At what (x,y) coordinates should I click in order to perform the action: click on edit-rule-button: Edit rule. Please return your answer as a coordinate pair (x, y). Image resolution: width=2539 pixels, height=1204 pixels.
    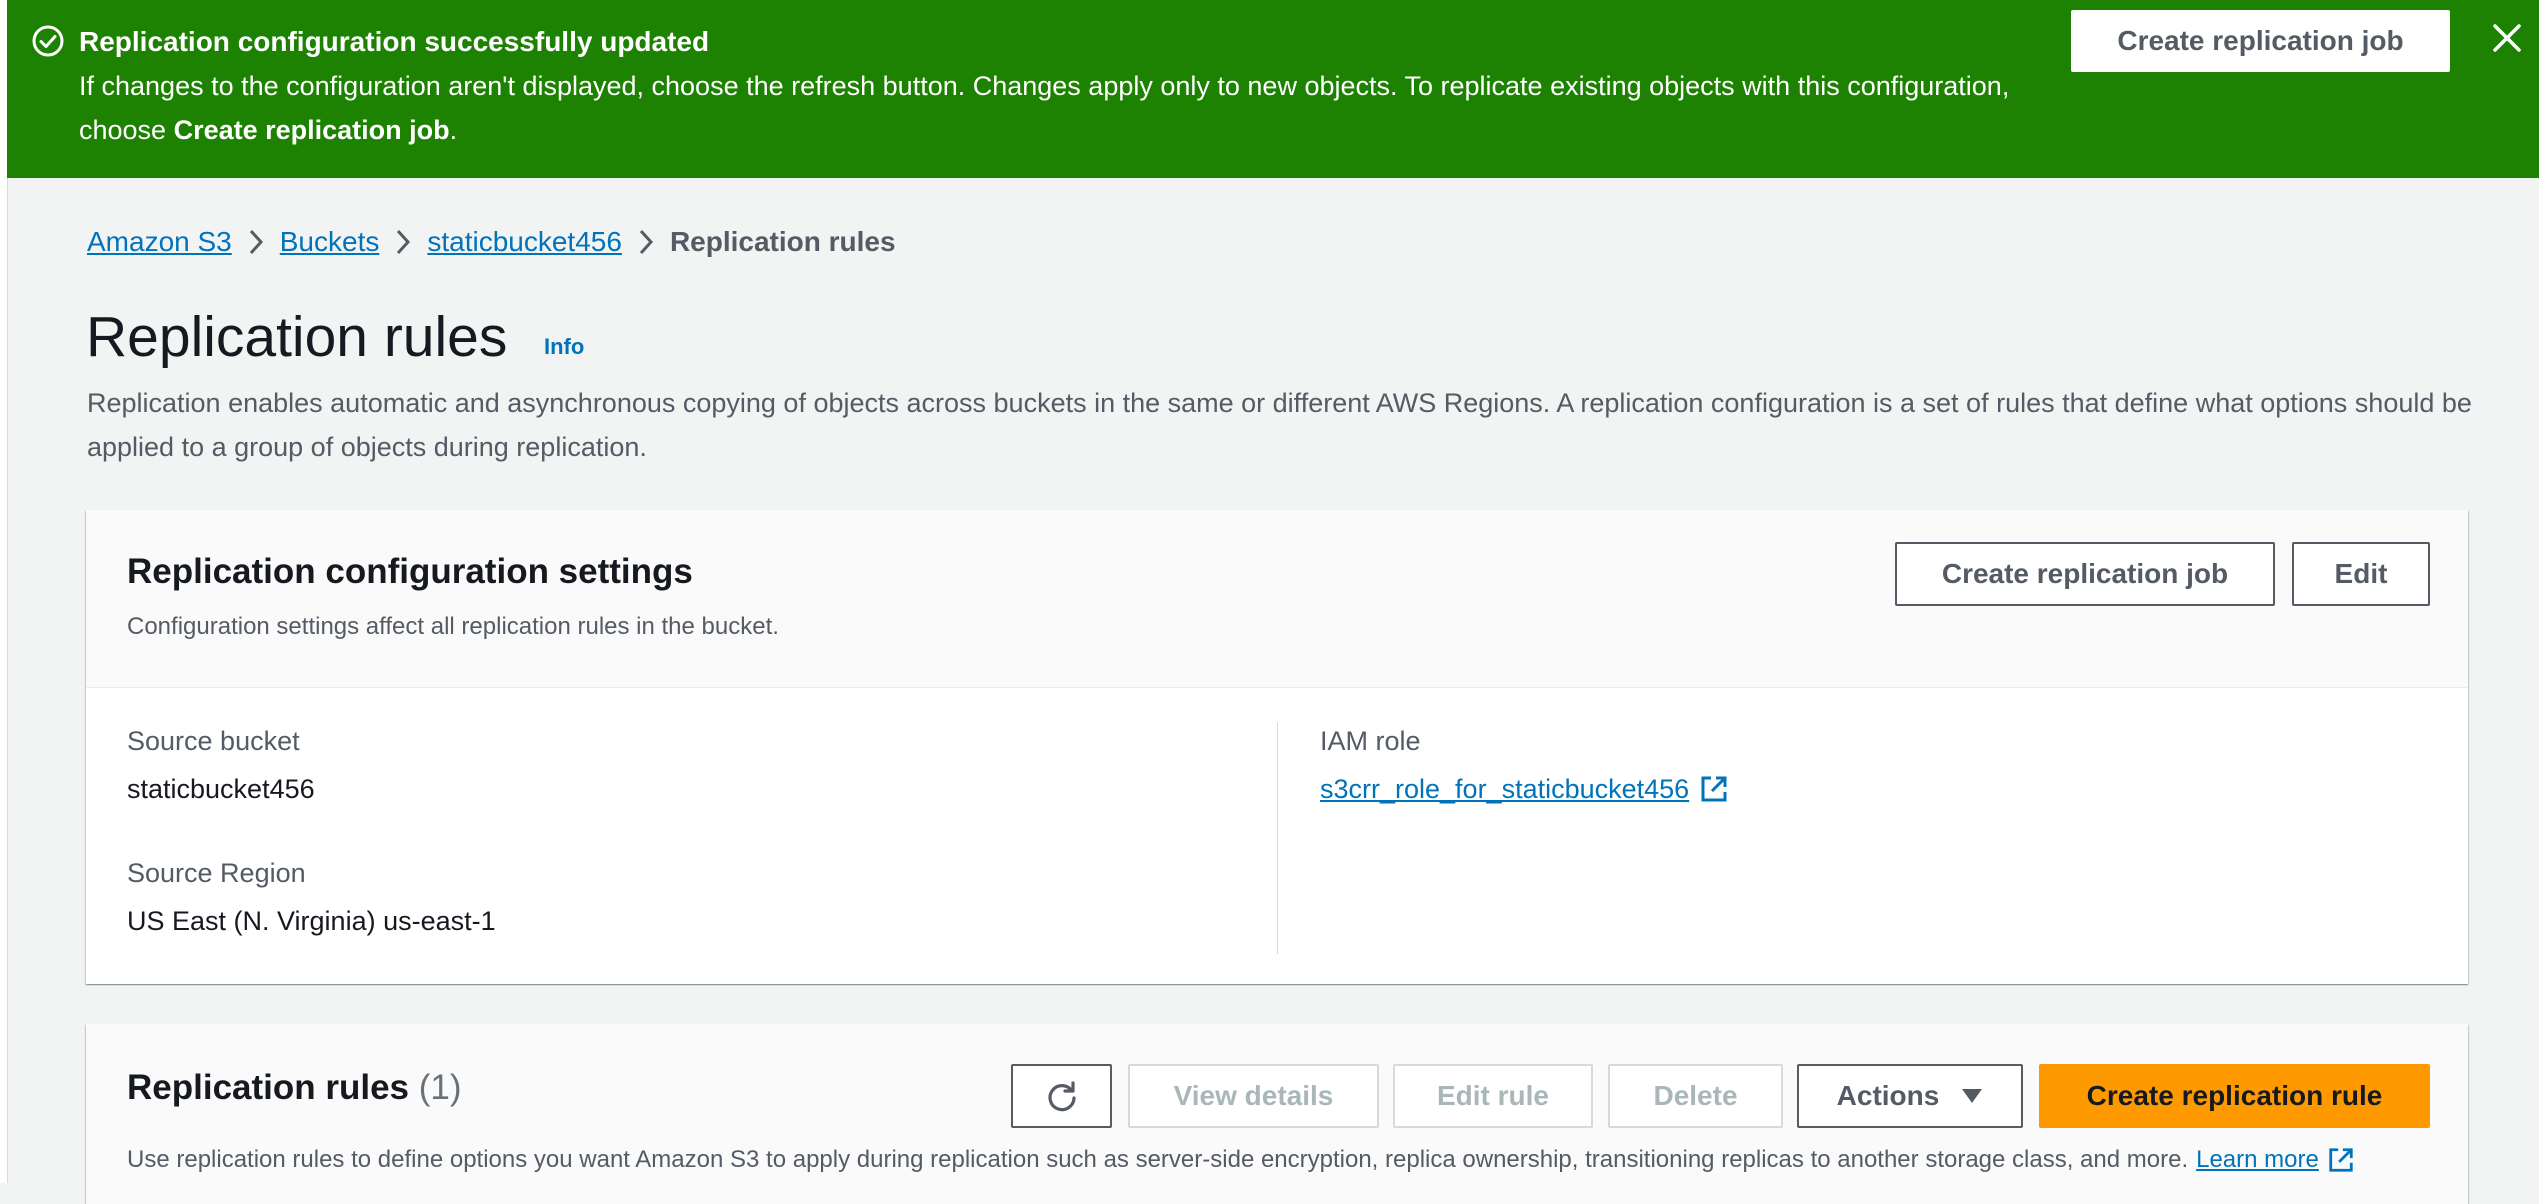
    Looking at the image, I should click on (1493, 1096).